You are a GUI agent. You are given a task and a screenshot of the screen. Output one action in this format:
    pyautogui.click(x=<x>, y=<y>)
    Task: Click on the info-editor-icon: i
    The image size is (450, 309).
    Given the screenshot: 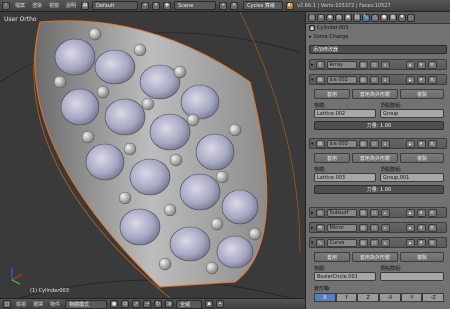 What is the action you would take?
    pyautogui.click(x=6, y=5)
    